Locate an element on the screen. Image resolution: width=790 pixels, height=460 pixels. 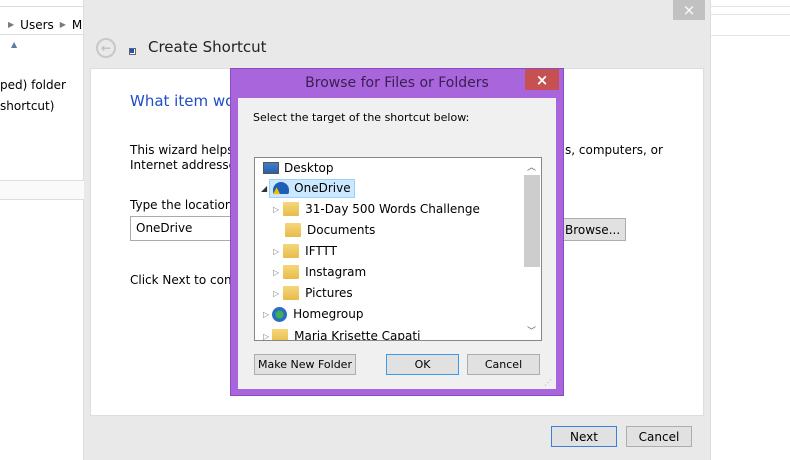
breadcrumb-item: Users is located at coordinates (37, 25).